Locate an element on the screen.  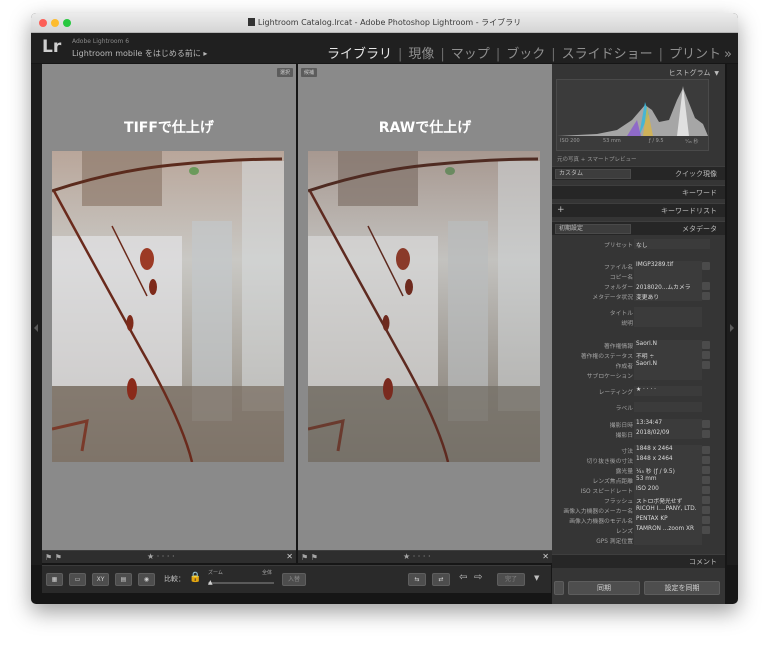
quick-develop-preset-select: カスタム is located at coordinates (593, 174).